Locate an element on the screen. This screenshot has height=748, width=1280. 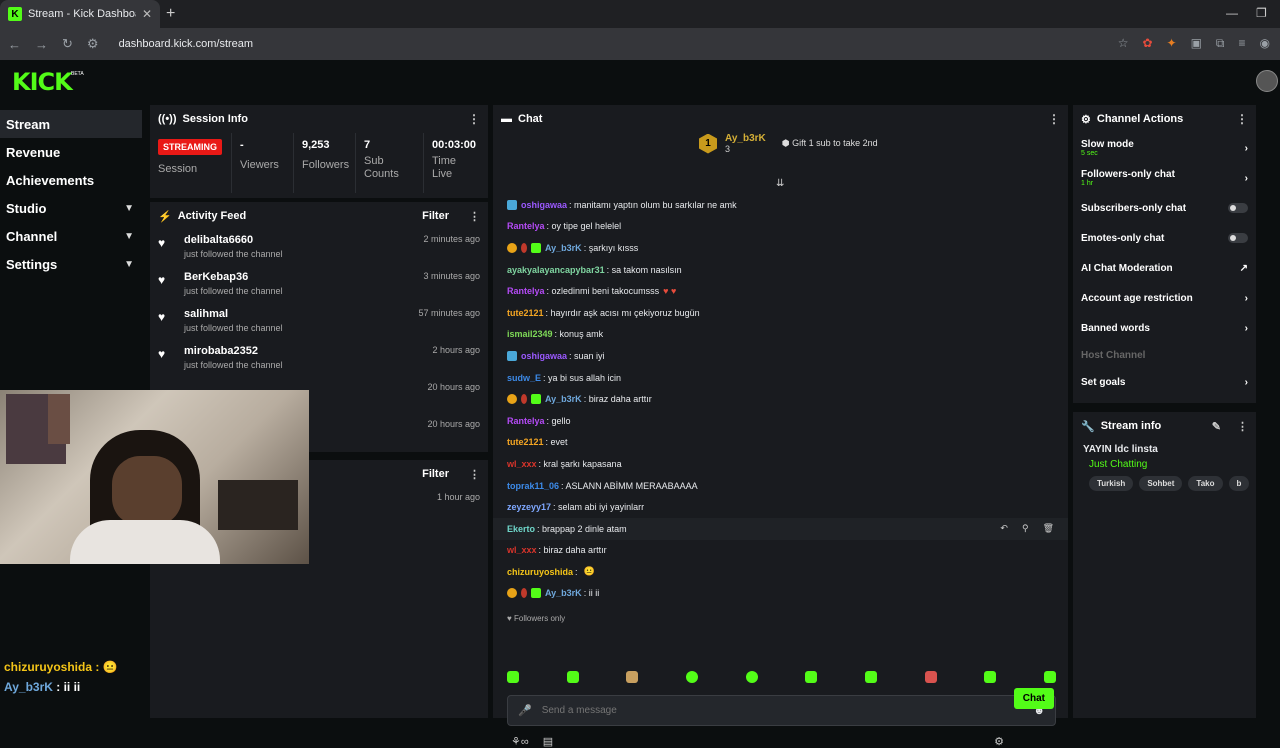
panel-title: Stream info is located at coordinates (1131, 426).